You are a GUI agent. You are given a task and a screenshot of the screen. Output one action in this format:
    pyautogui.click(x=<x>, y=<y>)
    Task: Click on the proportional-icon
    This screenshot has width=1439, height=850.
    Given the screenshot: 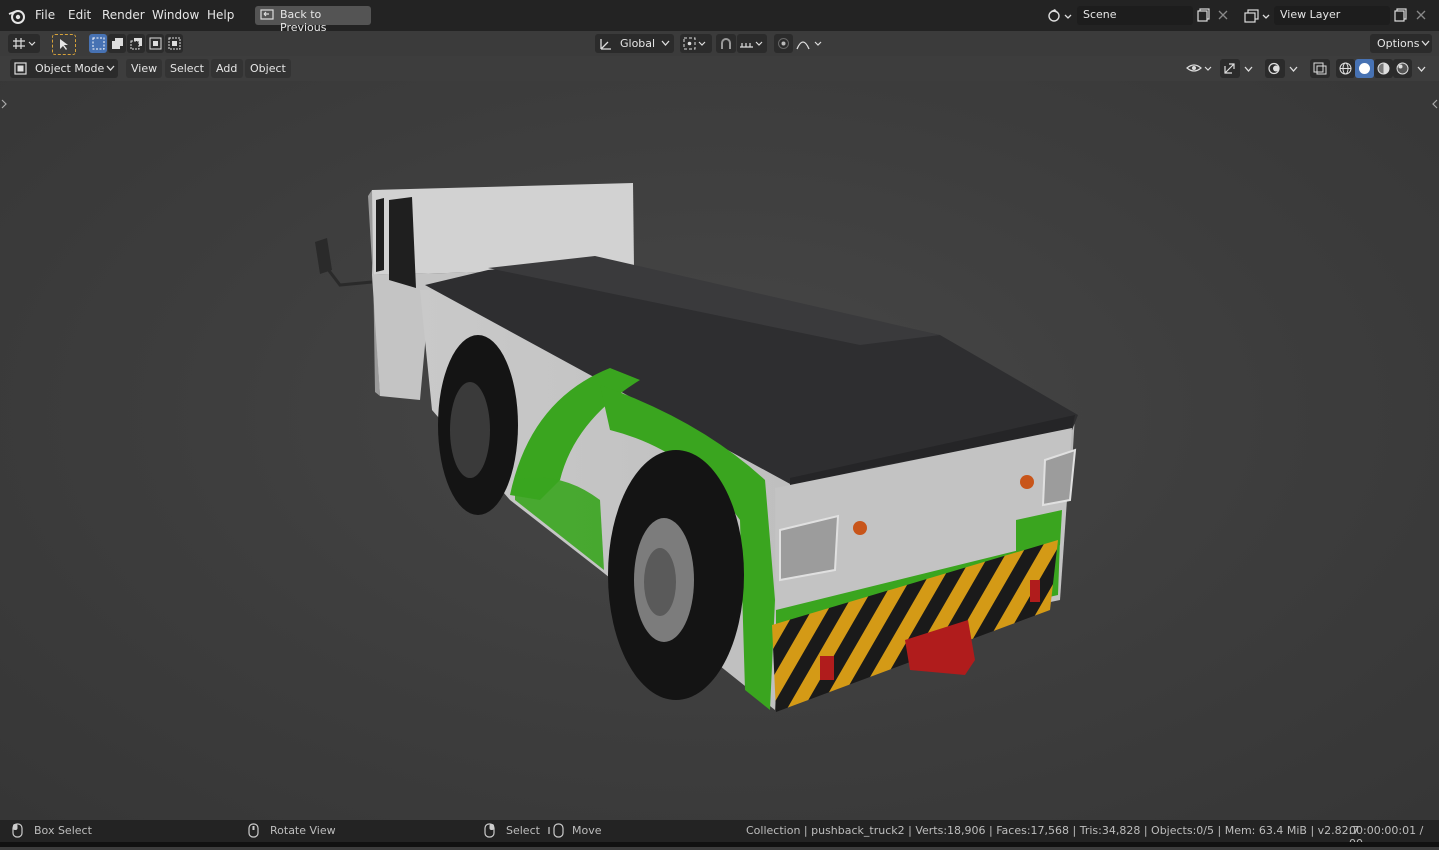 What is the action you would take?
    pyautogui.click(x=783, y=43)
    